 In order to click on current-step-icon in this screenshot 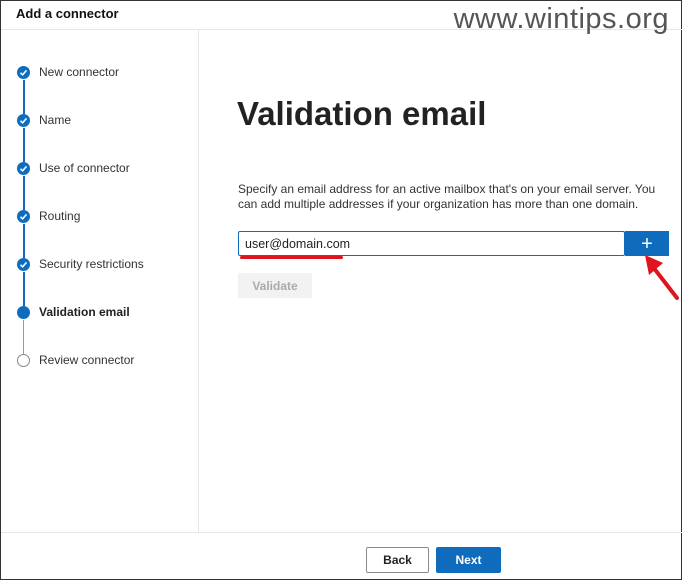, I will do `click(23, 312)`.